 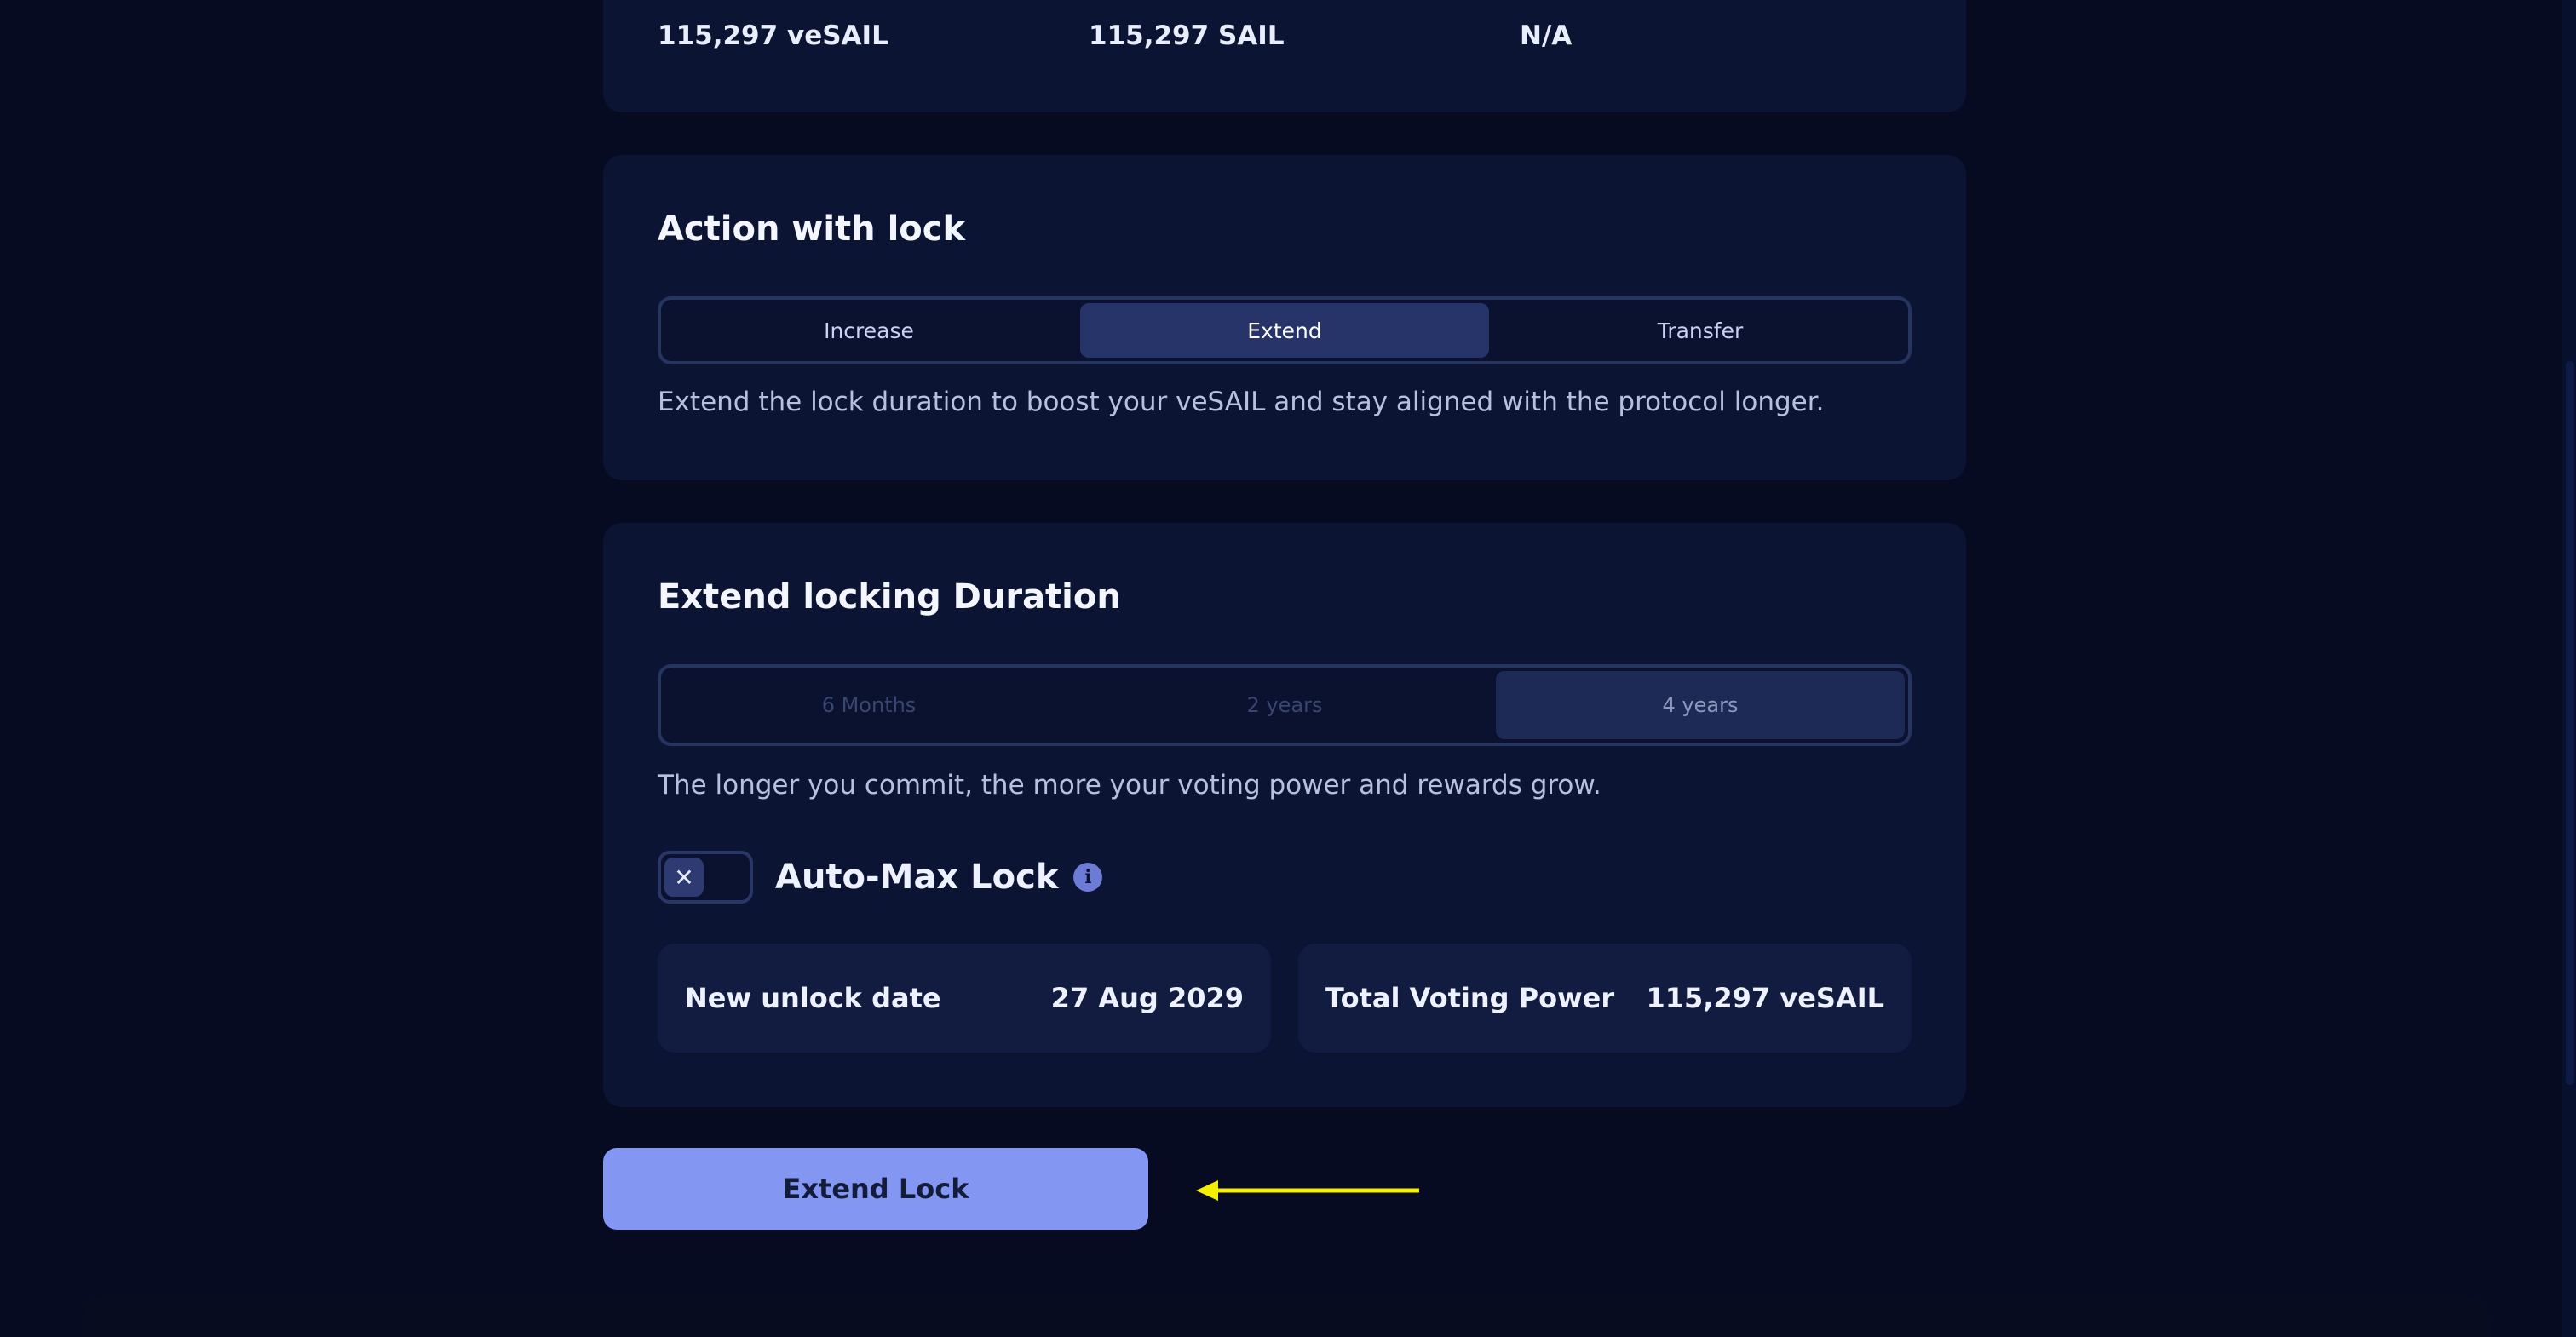 What do you see at coordinates (890, 597) in the screenshot?
I see `duration-card-title: Extend locking Duration` at bounding box center [890, 597].